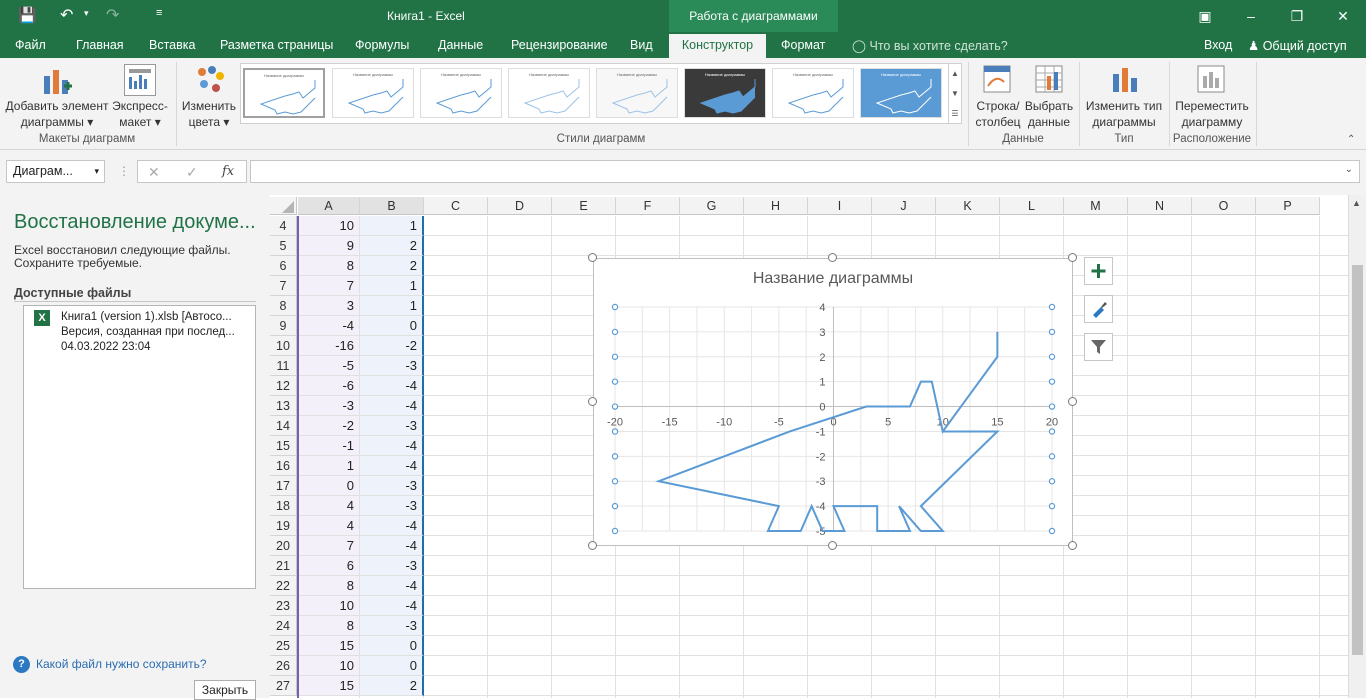 The width and height of the screenshot is (1366, 700). I want to click on chart-elements-button, so click(1098, 271).